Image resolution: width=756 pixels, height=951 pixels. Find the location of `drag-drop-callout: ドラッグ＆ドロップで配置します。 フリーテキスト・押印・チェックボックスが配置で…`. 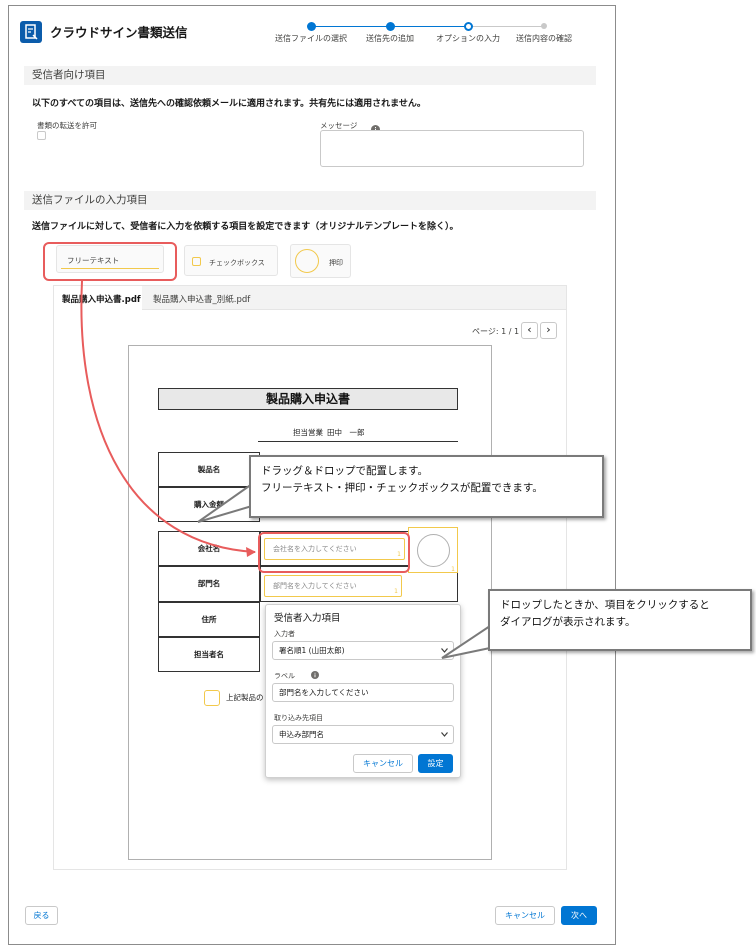

drag-drop-callout: ドラッグ＆ドロップで配置します。 フリーテキスト・押印・チェックボックスが配置で… is located at coordinates (426, 486).